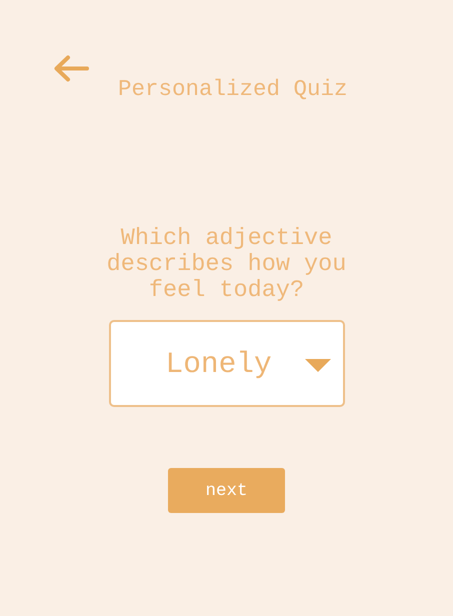 The height and width of the screenshot is (616, 453). Describe the element at coordinates (227, 265) in the screenshot. I see `question-text: Which adjective describes how you feel today?` at that location.